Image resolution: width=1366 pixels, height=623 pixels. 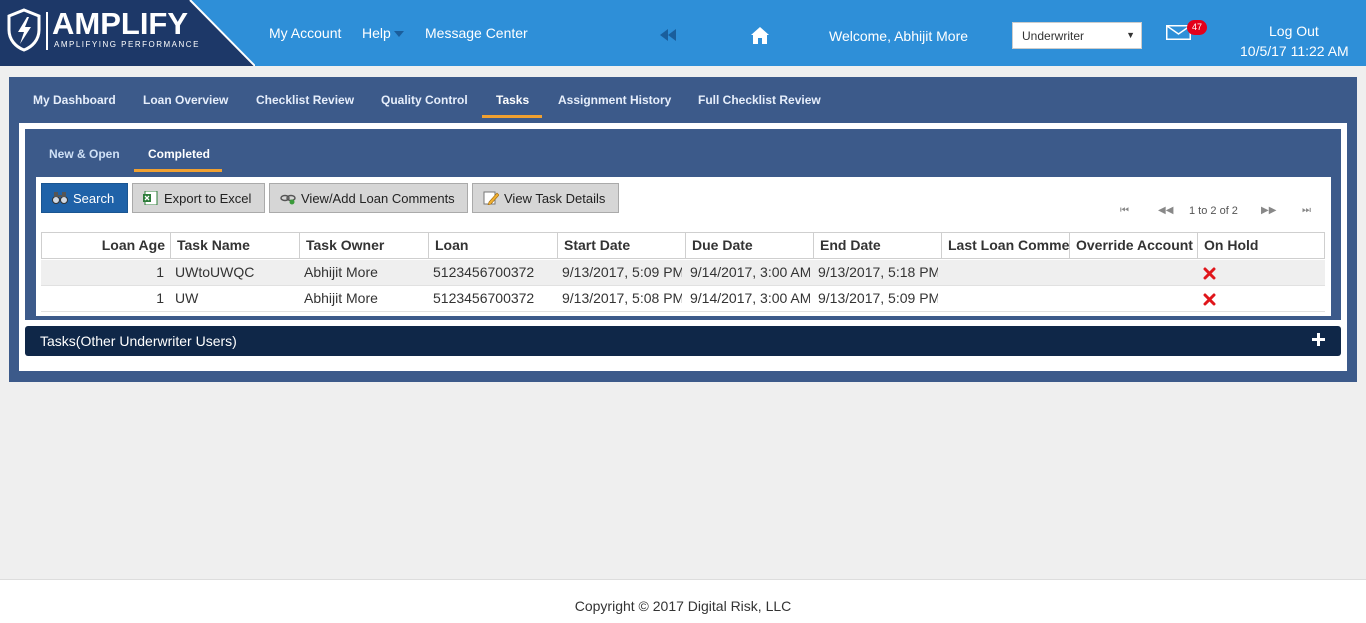 I want to click on nav-help: Help, so click(x=383, y=33).